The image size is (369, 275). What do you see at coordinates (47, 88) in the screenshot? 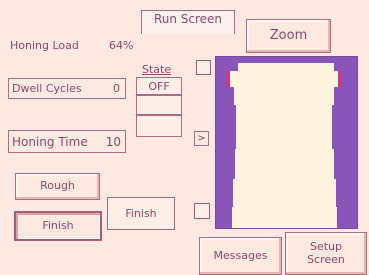
I see `dwell-cycles-label: Dwell Cycles` at bounding box center [47, 88].